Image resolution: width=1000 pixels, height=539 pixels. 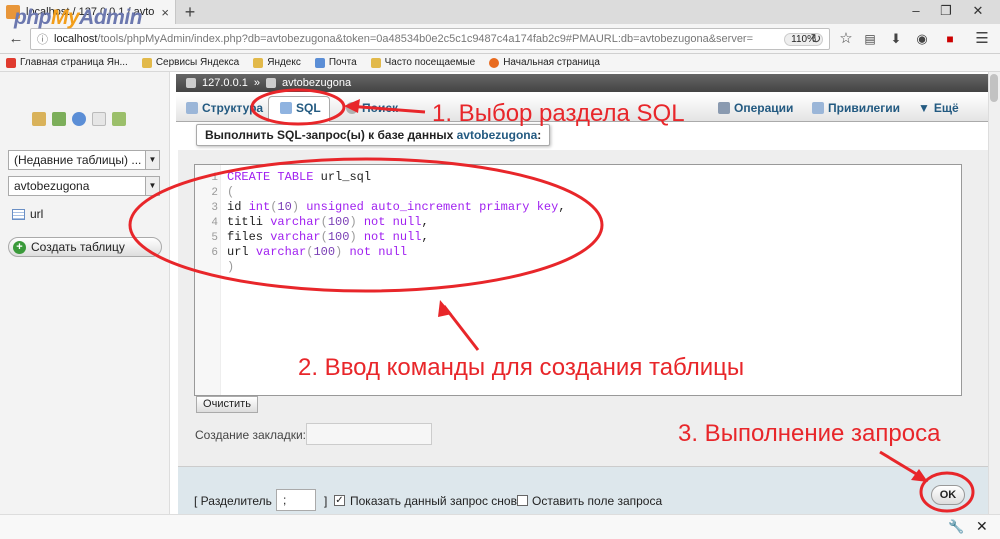 I want to click on restore-button: ❐, so click(x=946, y=11).